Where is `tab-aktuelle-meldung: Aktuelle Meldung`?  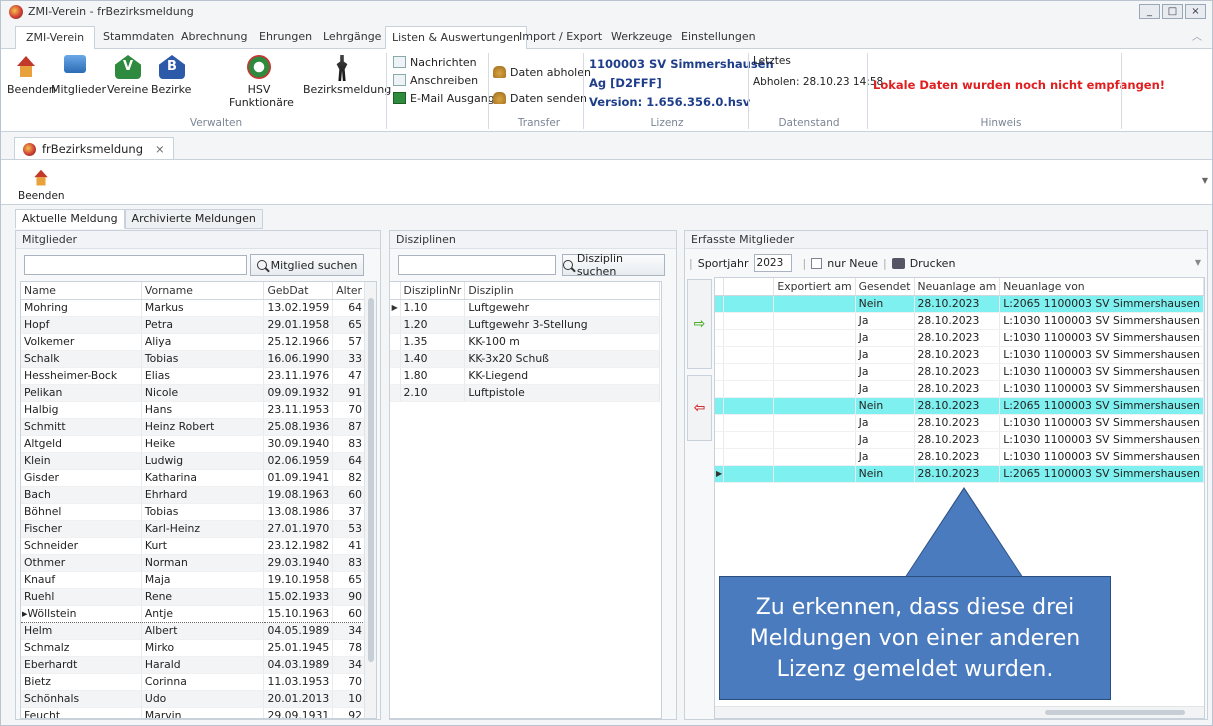
tab-aktuelle-meldung: Aktuelle Meldung is located at coordinates (70, 219).